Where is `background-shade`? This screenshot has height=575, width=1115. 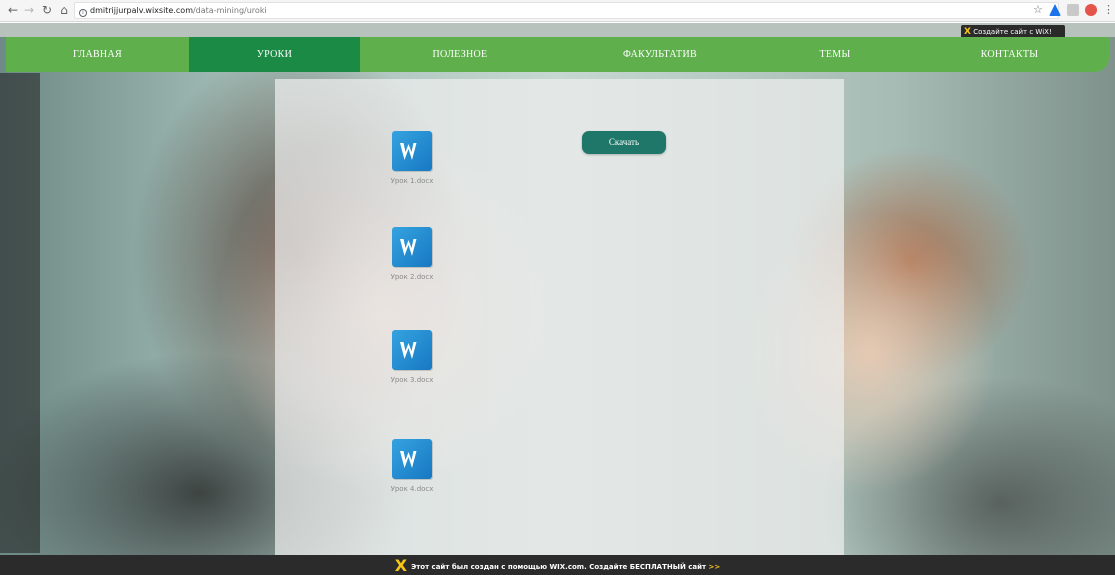 background-shade is located at coordinates (20, 313).